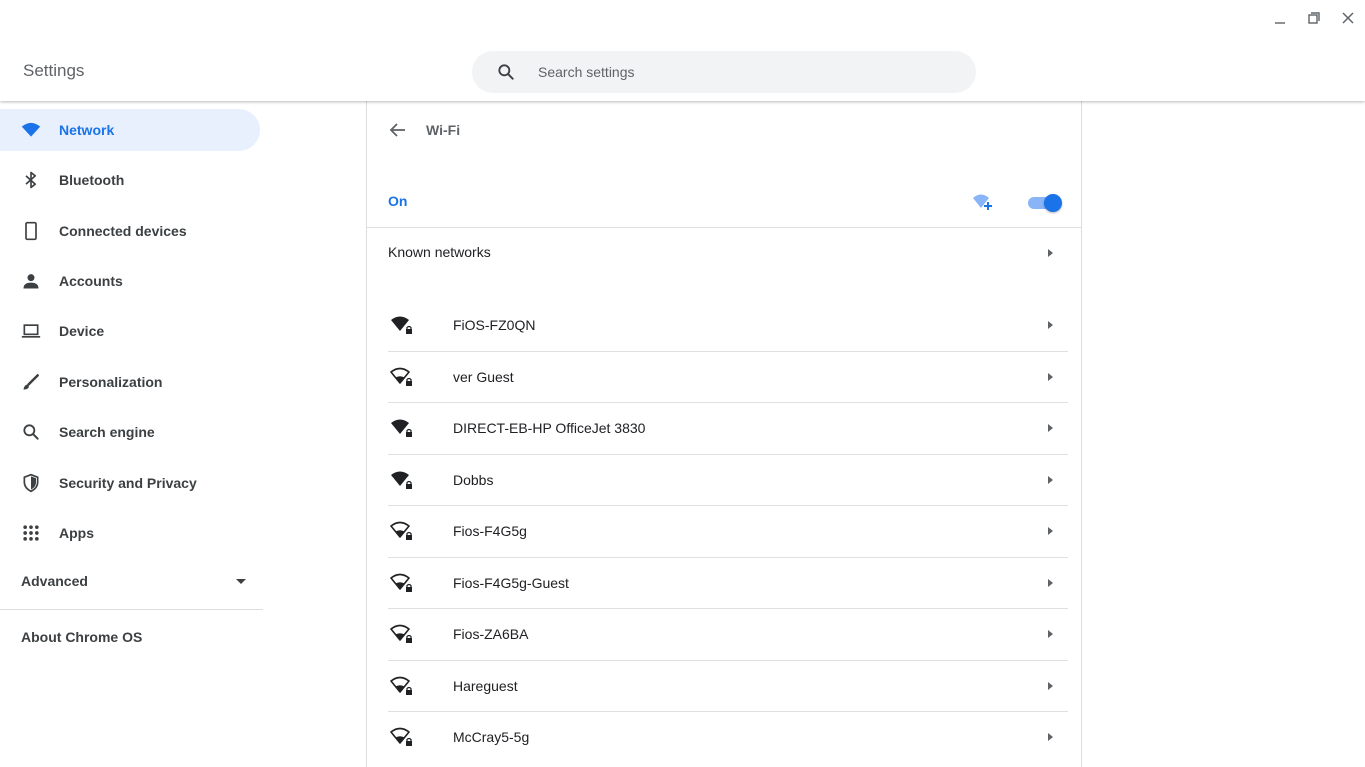 The image size is (1365, 767). Describe the element at coordinates (133, 581) in the screenshot. I see `advanced-toggle: Advanced` at that location.